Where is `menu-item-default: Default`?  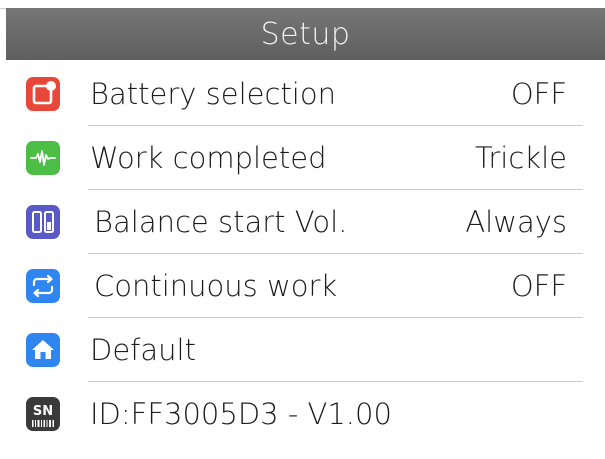
menu-item-default: Default is located at coordinates (302, 350).